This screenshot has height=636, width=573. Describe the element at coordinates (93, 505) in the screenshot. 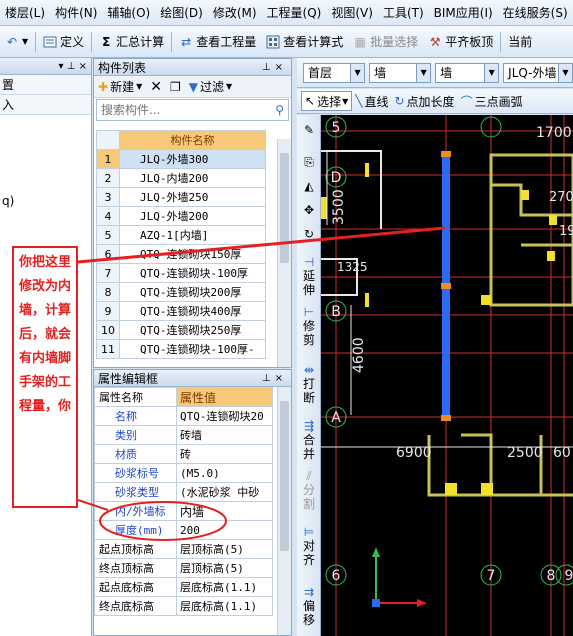

I see `annotation-pointer-line` at that location.